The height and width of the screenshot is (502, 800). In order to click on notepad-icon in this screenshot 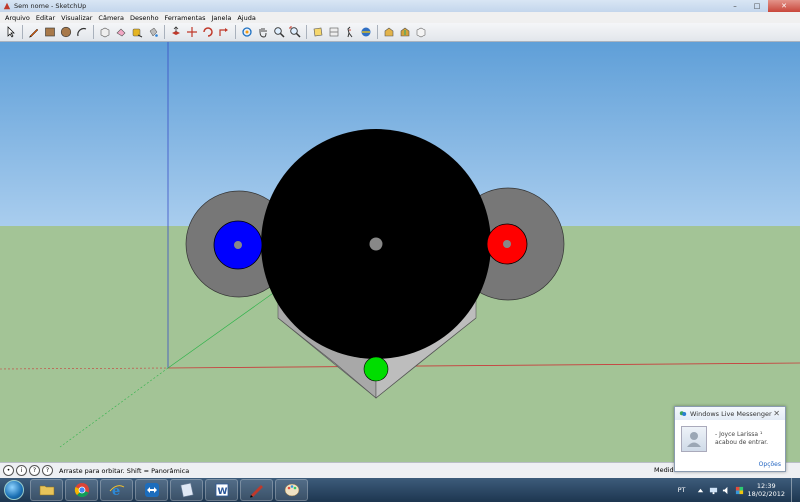, I will do `click(186, 490)`.